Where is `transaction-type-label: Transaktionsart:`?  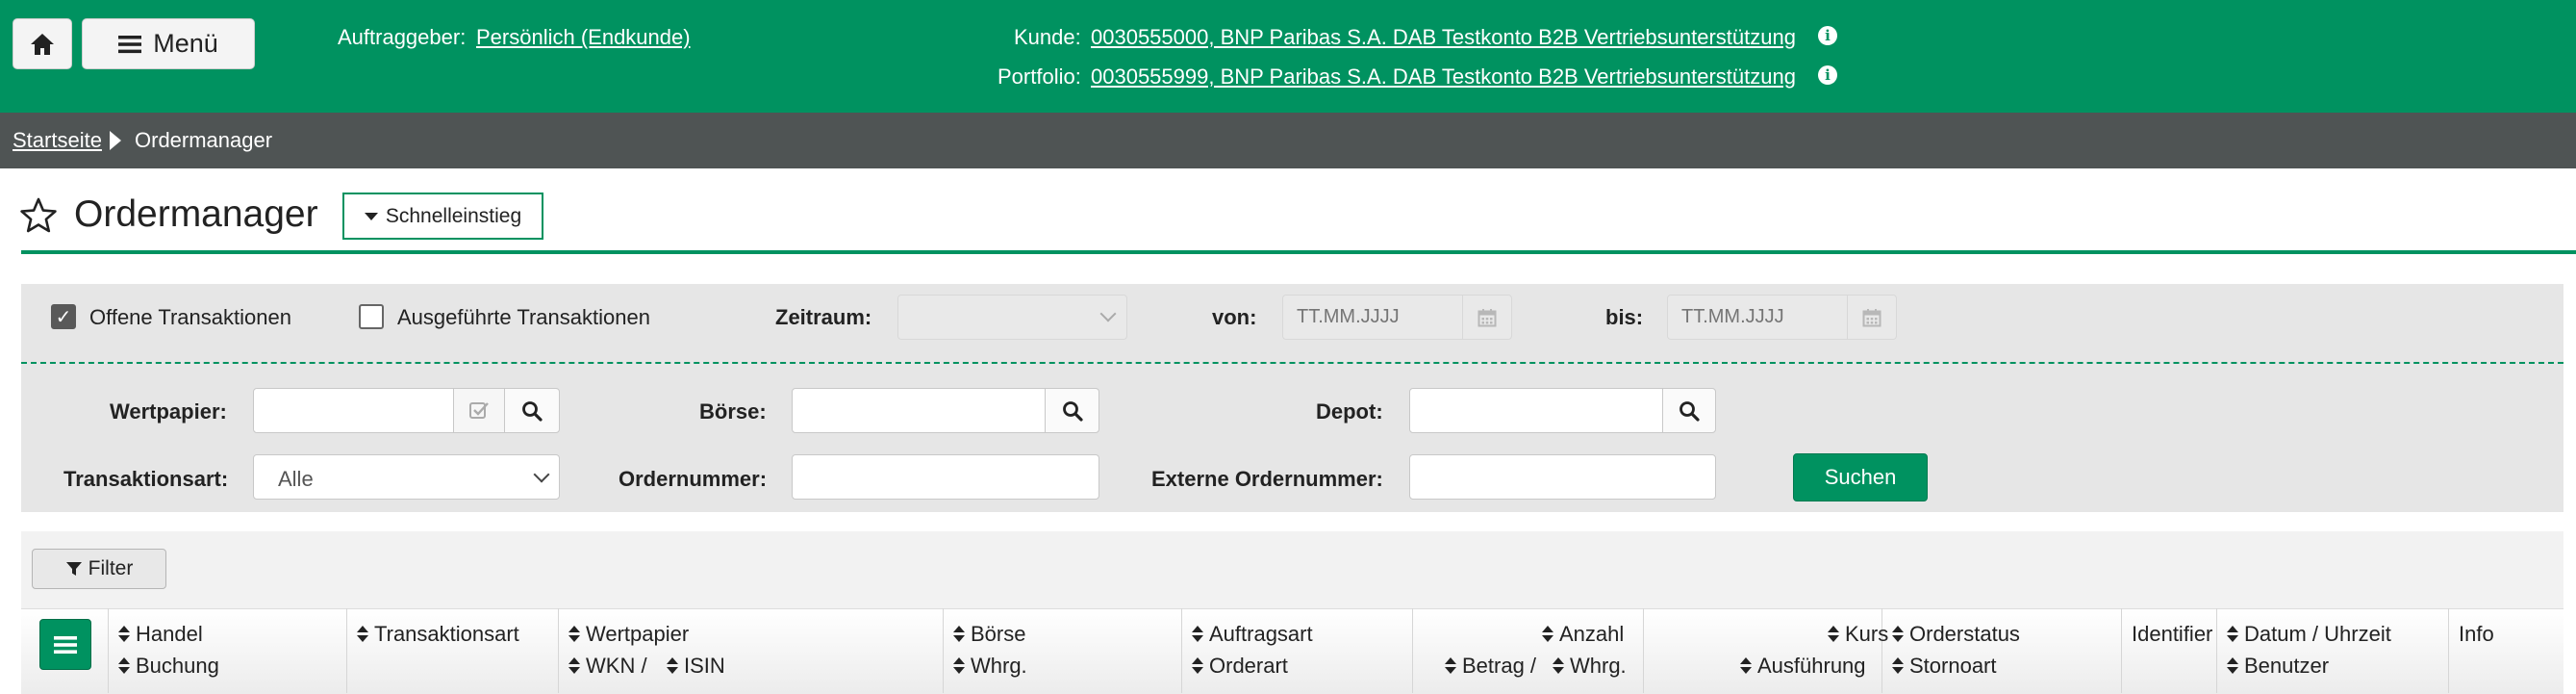
transaction-type-label: Transaktionsart: is located at coordinates (146, 479).